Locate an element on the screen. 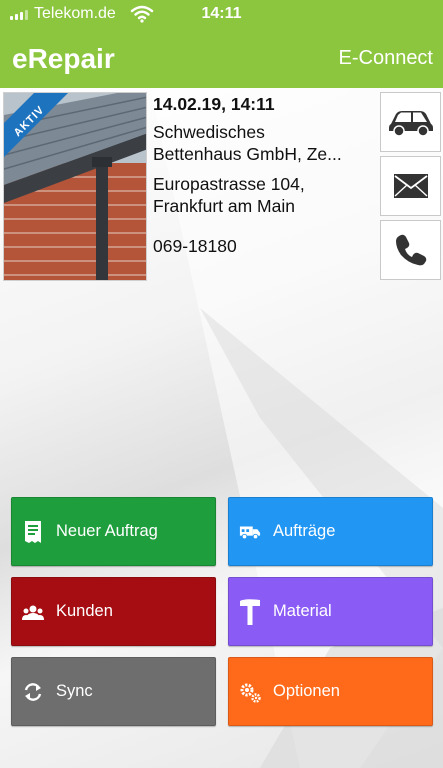 This screenshot has width=443, height=768. phone-icon is located at coordinates (410, 250).